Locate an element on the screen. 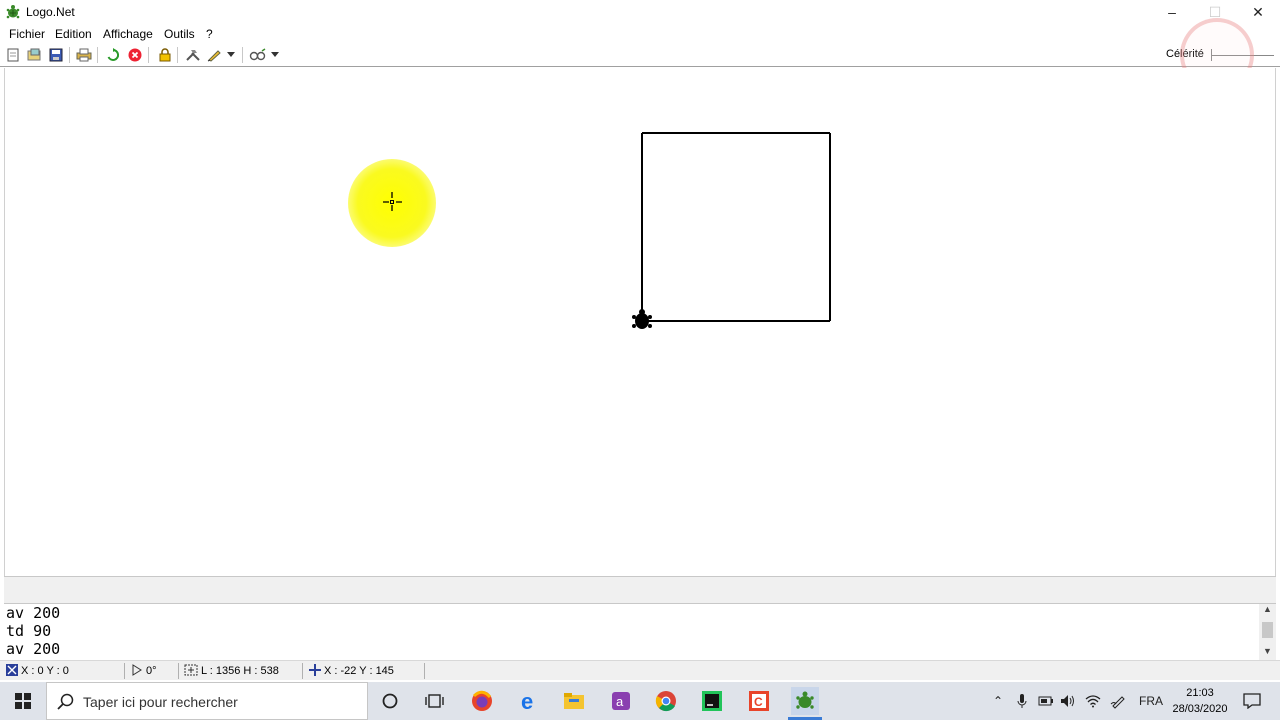  turtle-position-status: X : 0 Y : 0 is located at coordinates (37, 671).